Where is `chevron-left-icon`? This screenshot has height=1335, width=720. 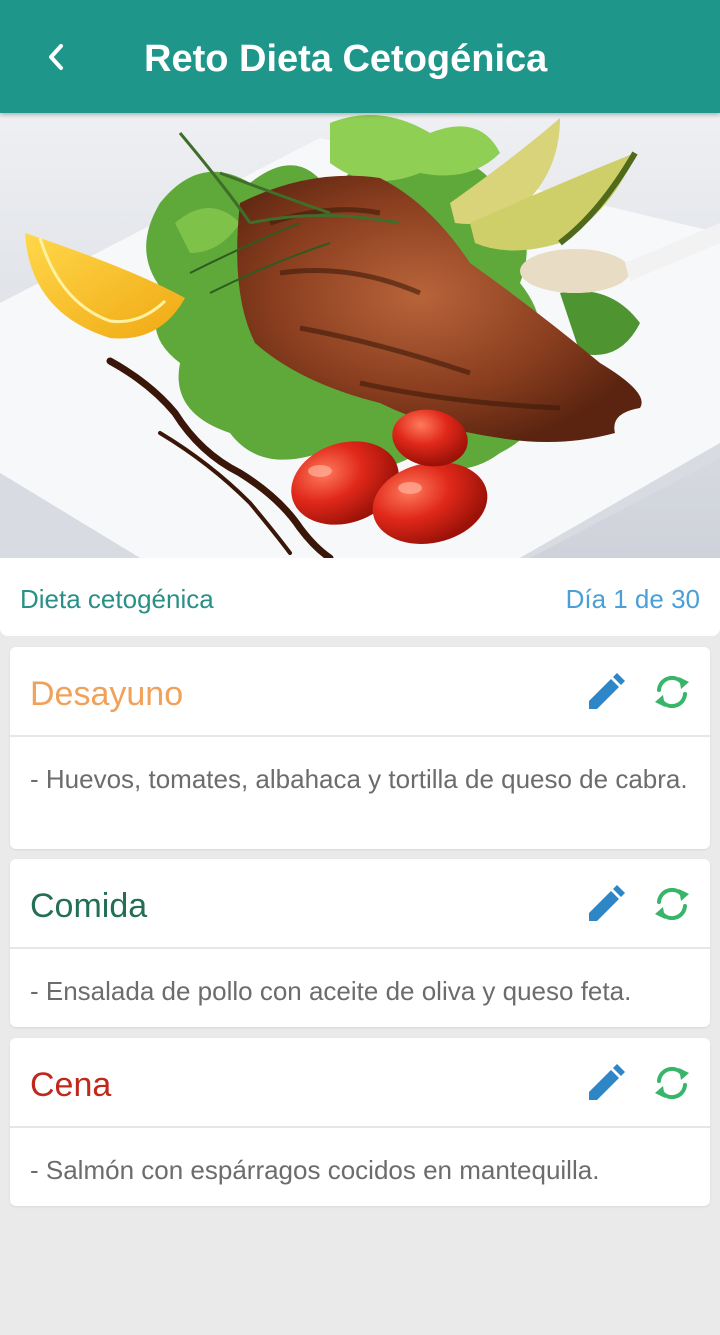 chevron-left-icon is located at coordinates (56, 57).